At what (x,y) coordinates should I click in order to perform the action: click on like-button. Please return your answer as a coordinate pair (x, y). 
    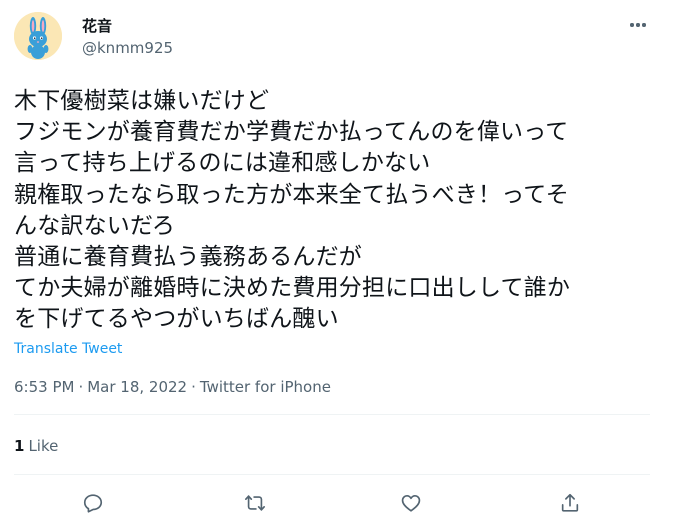
    Looking at the image, I should click on (411, 503).